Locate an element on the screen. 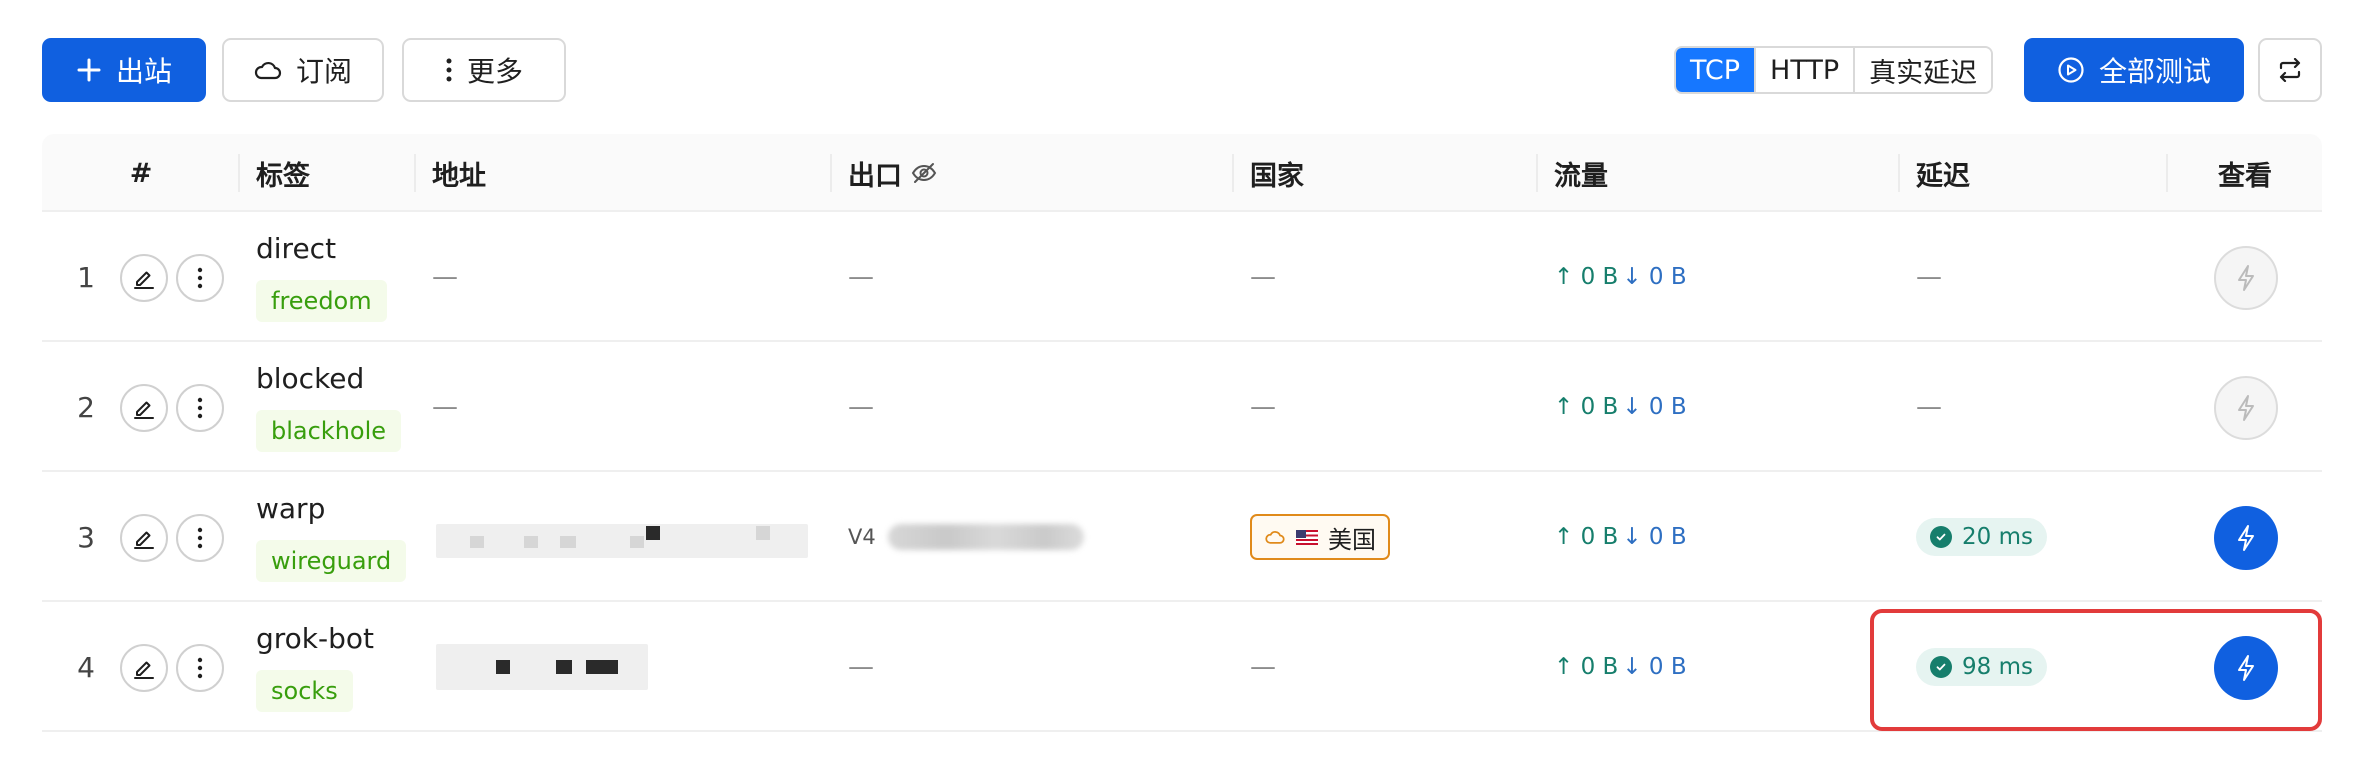  more-button: 更多 is located at coordinates (484, 70).